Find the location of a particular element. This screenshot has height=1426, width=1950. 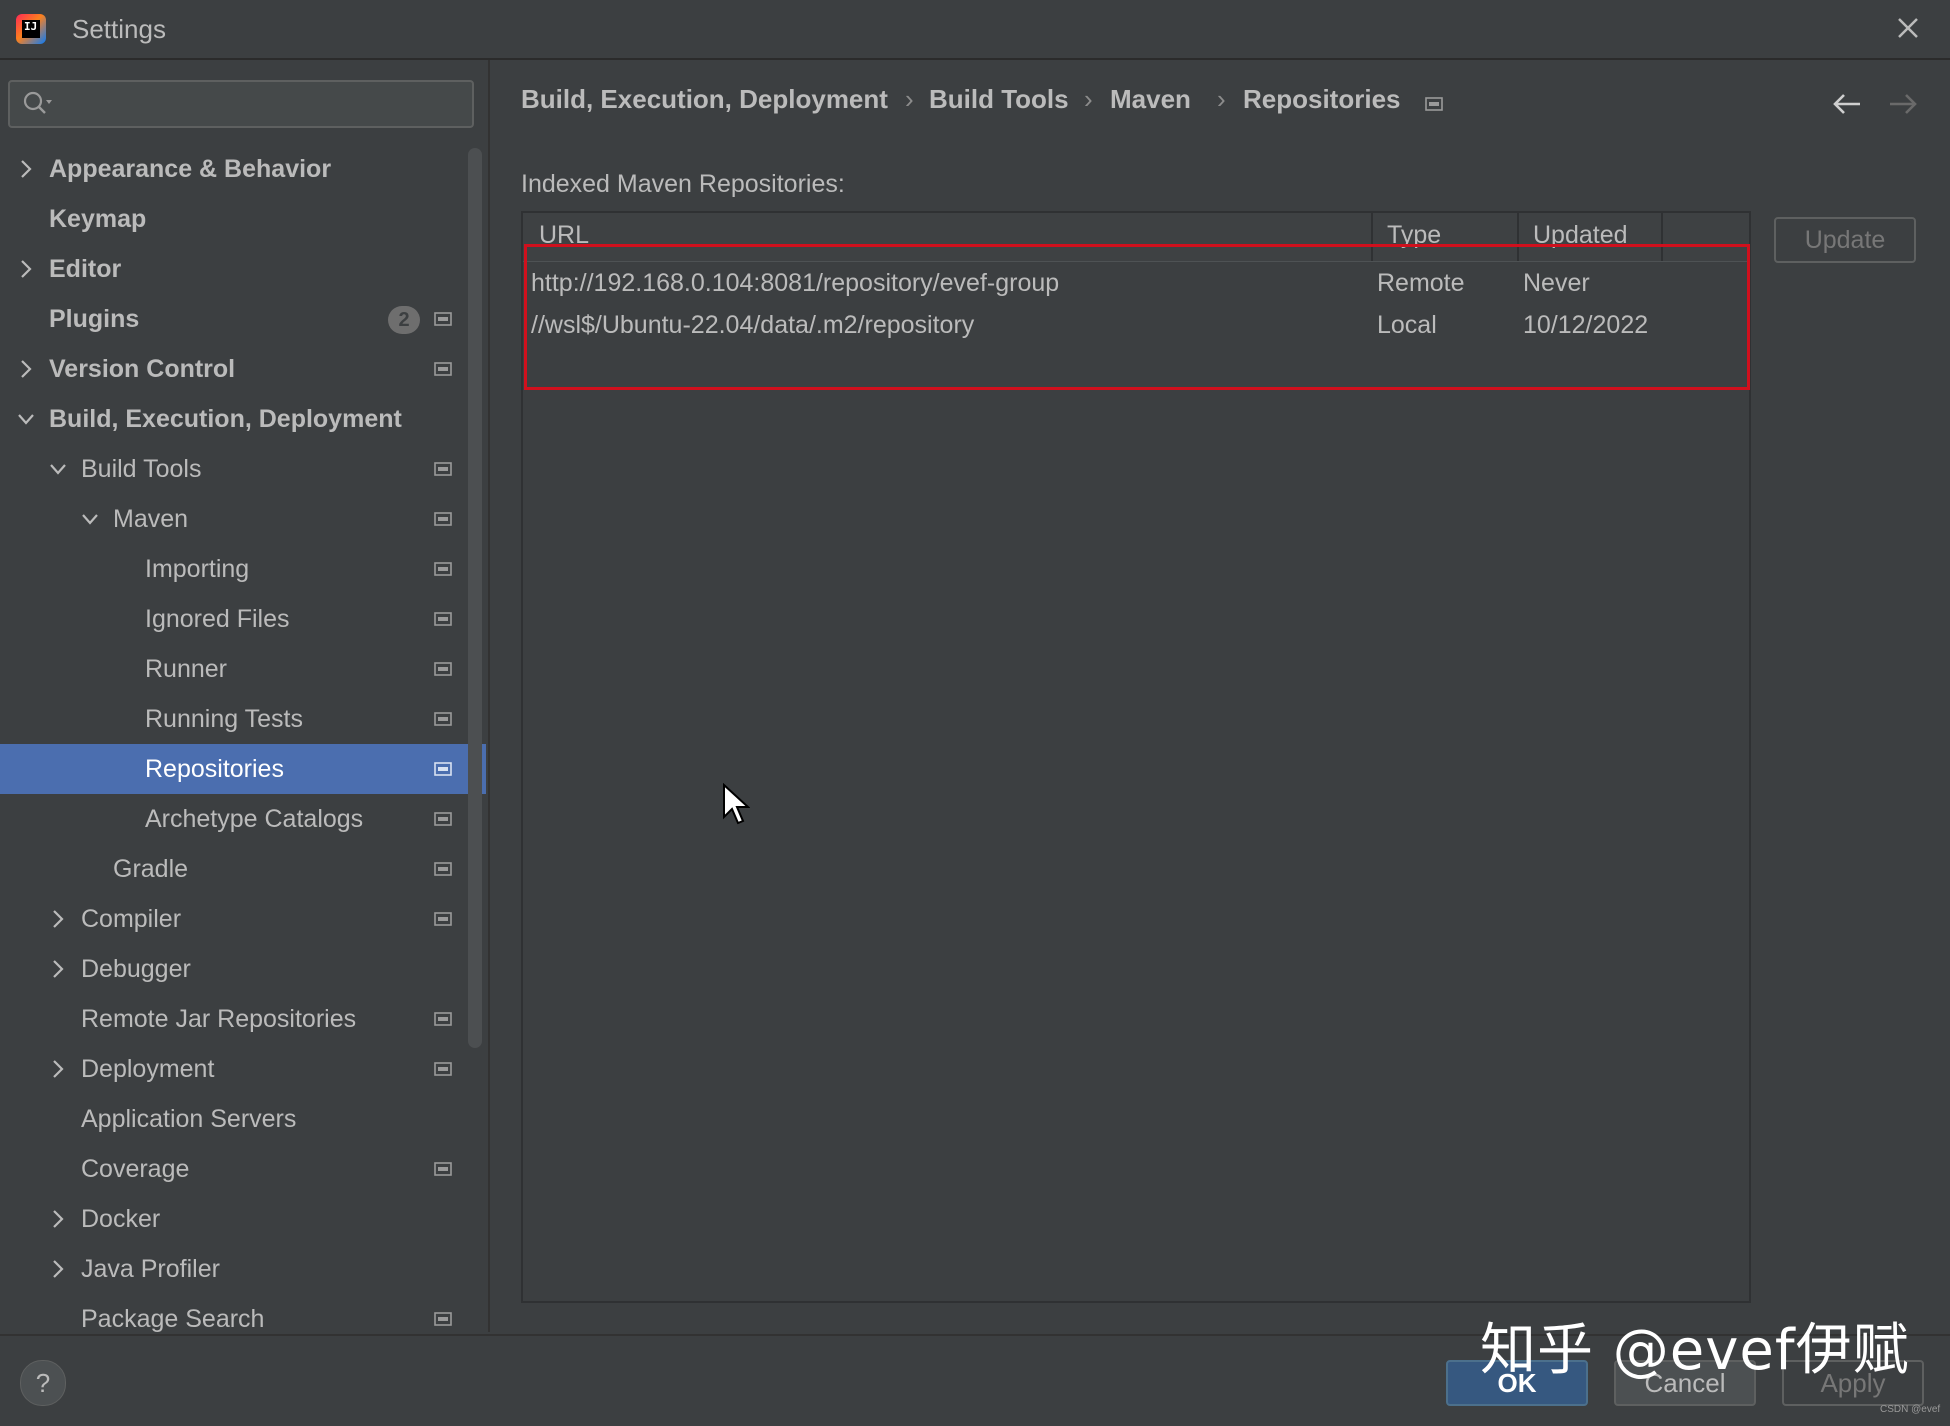

sidebar-item-label: Docker is located at coordinates (121, 1219).